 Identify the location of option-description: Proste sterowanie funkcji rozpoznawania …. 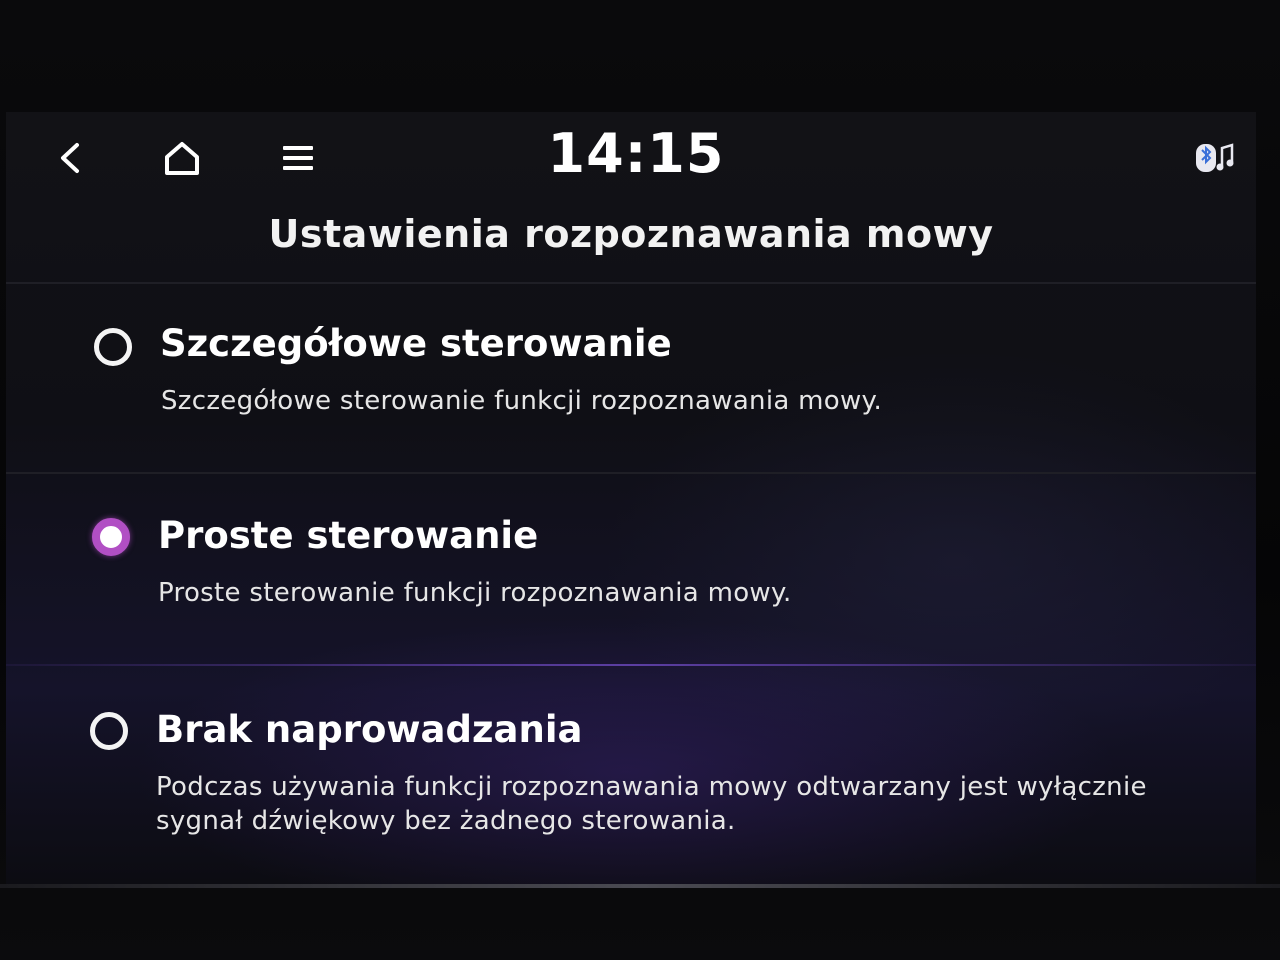
(475, 593).